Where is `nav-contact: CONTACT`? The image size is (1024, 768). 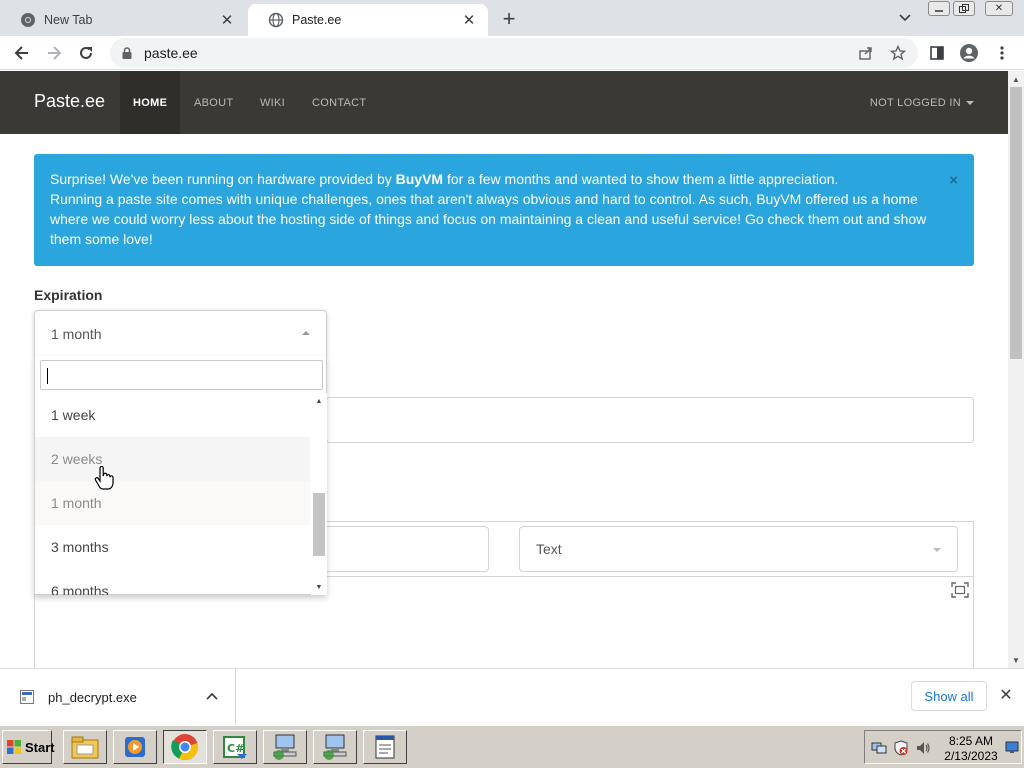 nav-contact: CONTACT is located at coordinates (339, 102).